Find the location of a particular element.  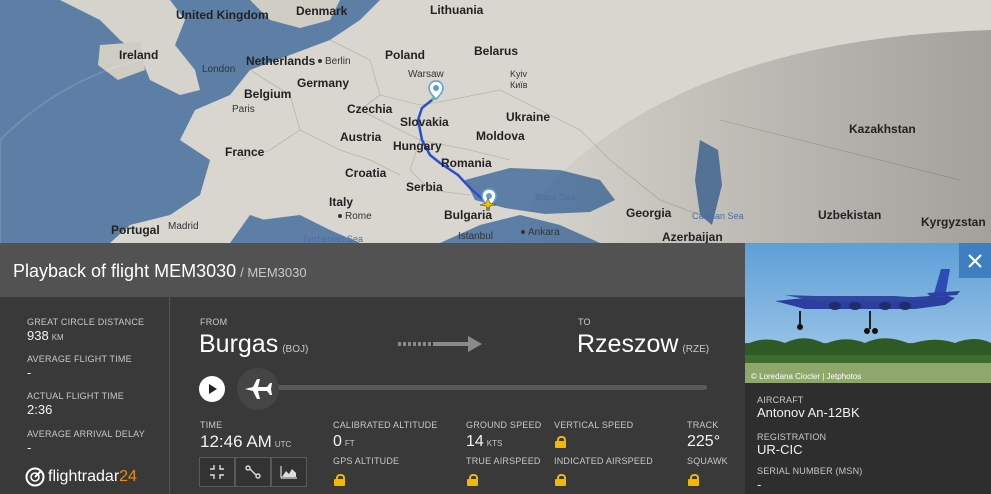

arrow-right-icon is located at coordinates (440, 344).